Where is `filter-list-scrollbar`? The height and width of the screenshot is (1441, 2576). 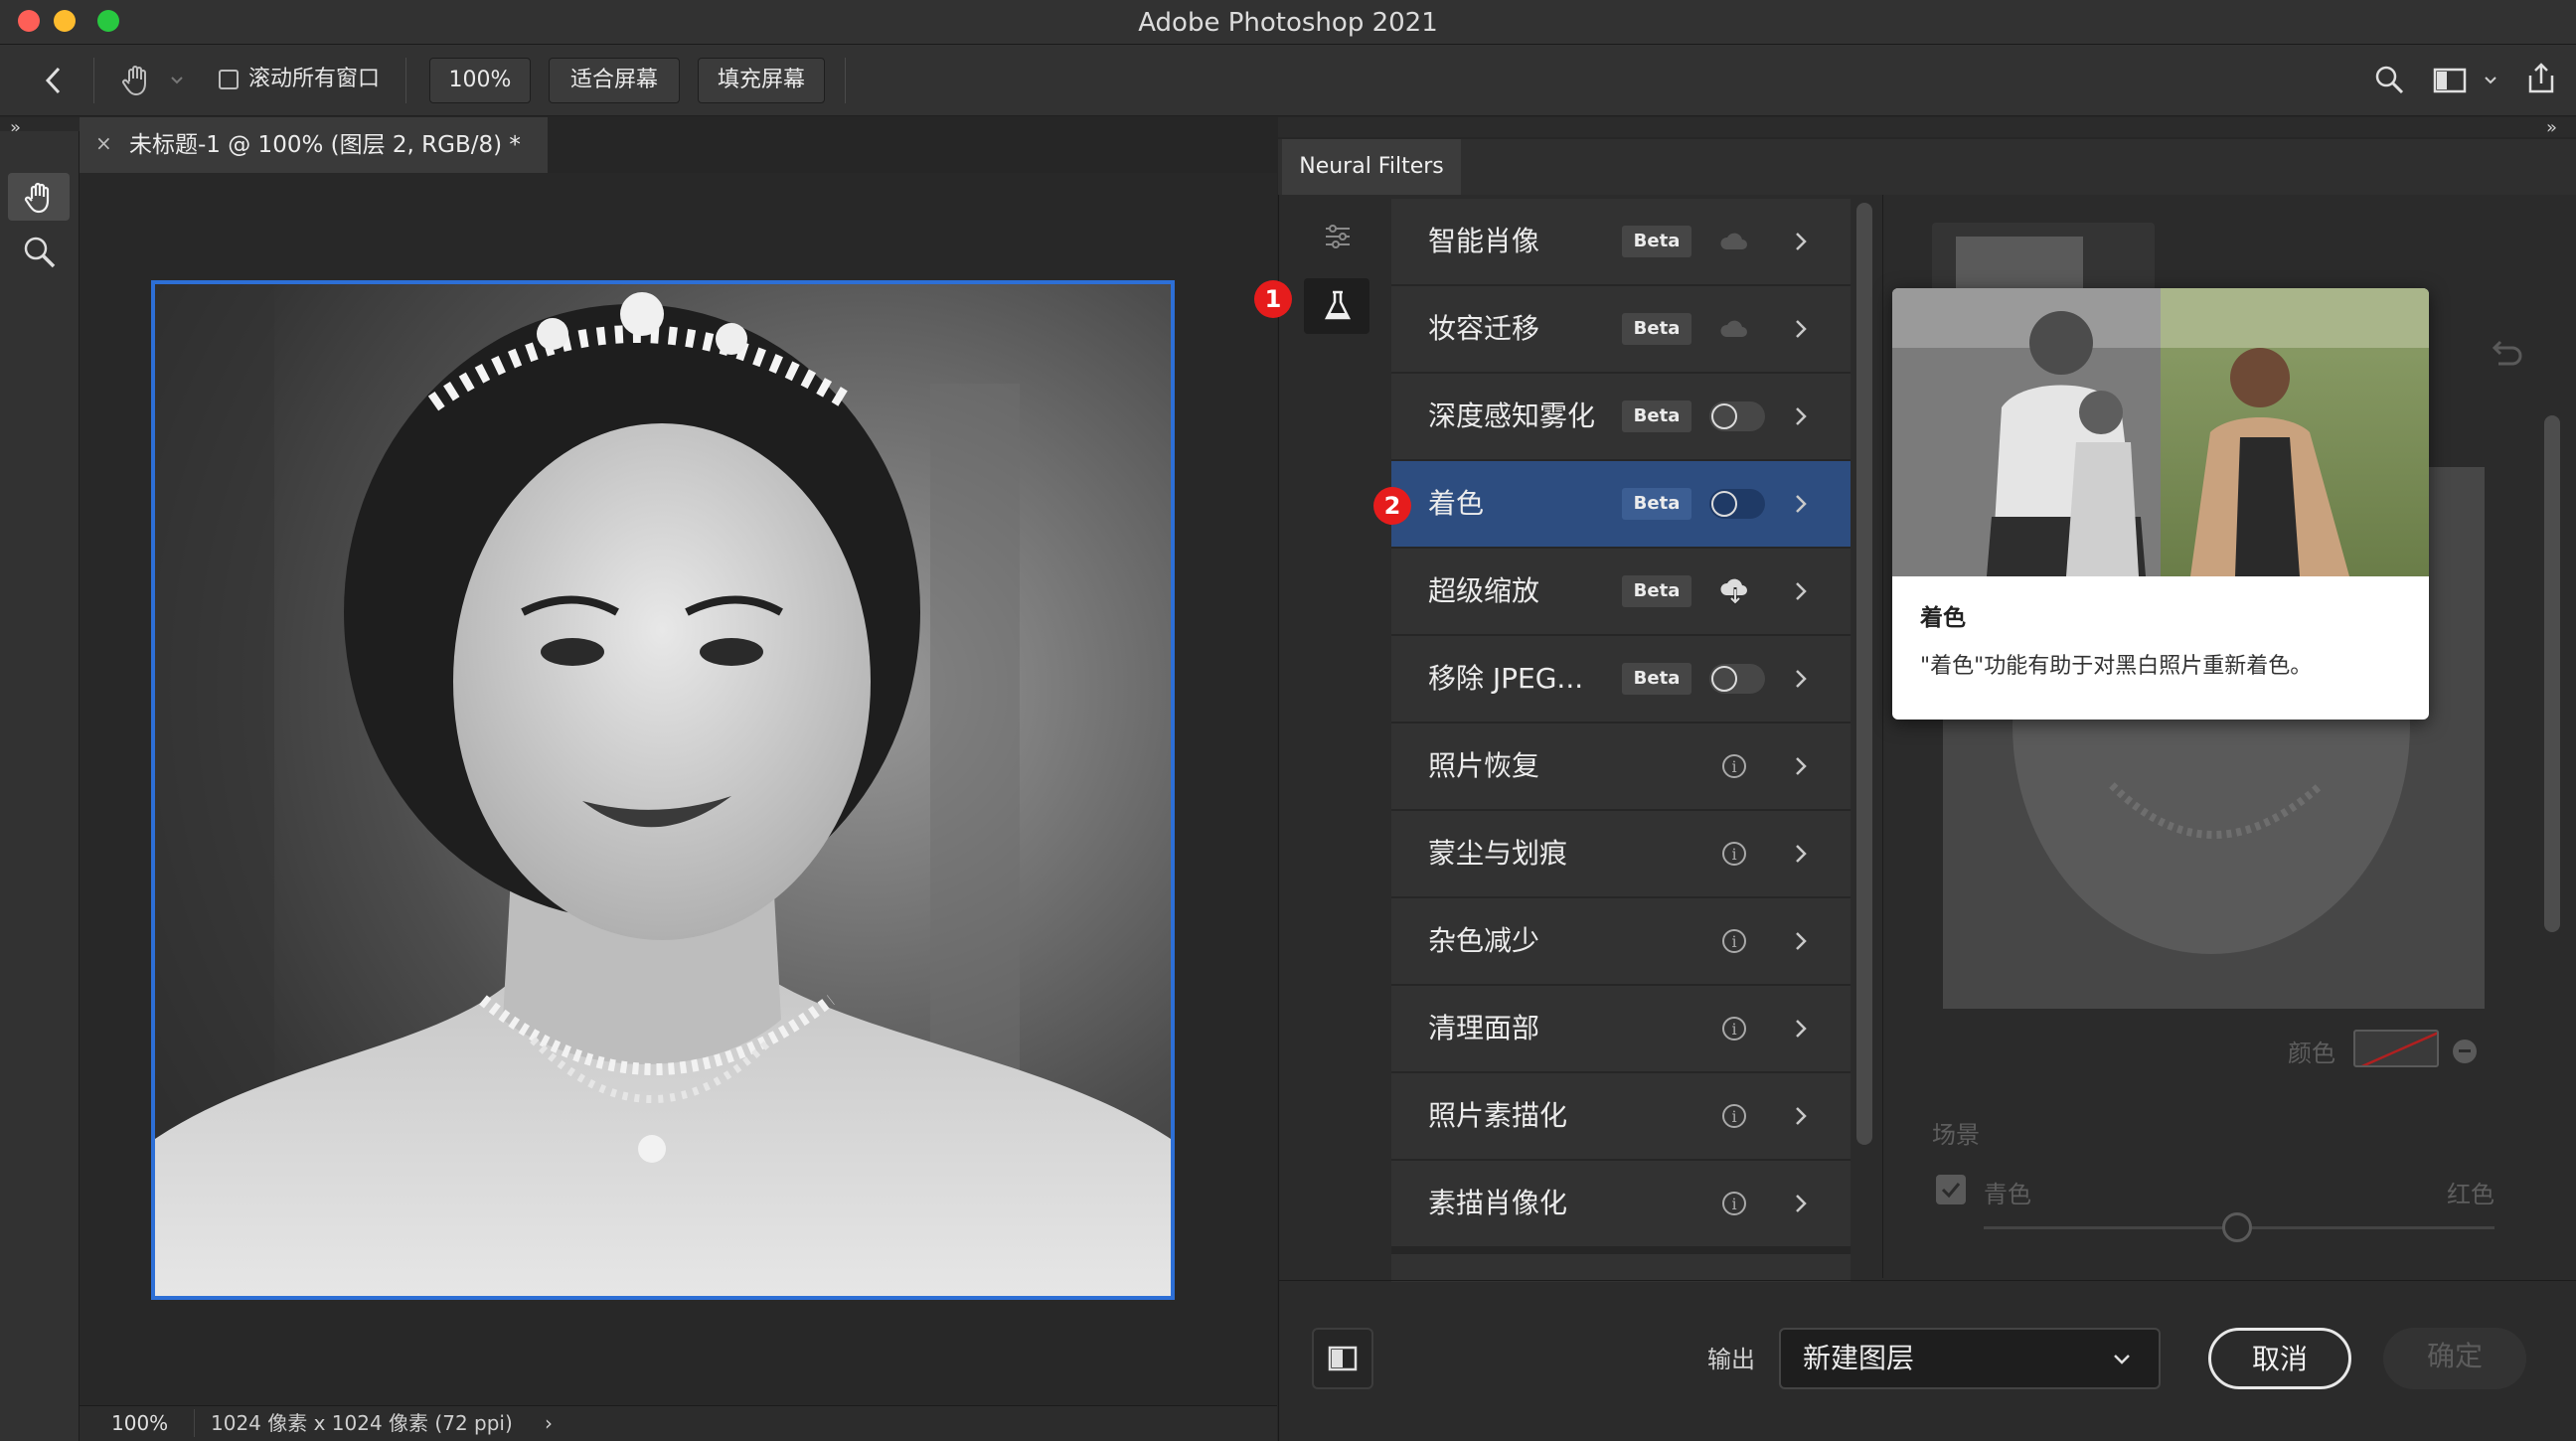
filter-list-scrollbar is located at coordinates (1864, 674).